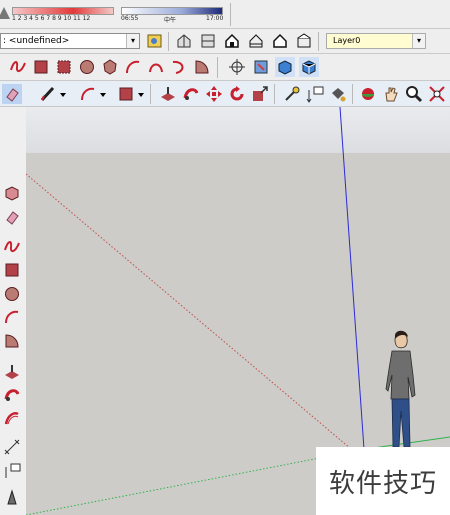 Image resolution: width=450 pixels, height=515 pixels. I want to click on style-builder-icon, so click(155, 41).